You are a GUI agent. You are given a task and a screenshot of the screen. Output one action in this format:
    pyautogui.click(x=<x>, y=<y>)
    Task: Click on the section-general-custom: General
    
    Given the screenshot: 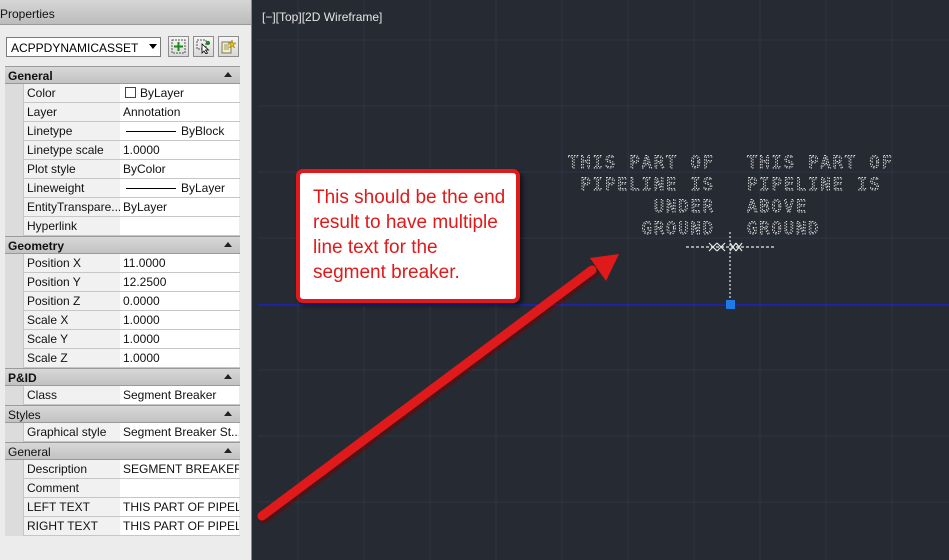 What is the action you would take?
    pyautogui.click(x=122, y=451)
    